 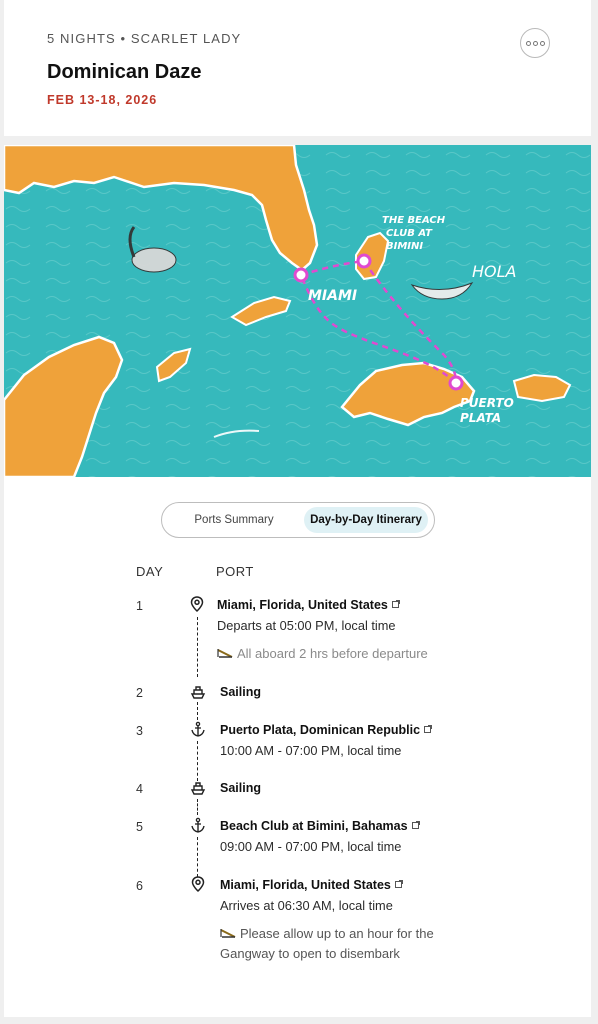 I want to click on day-number: 5, so click(x=139, y=827).